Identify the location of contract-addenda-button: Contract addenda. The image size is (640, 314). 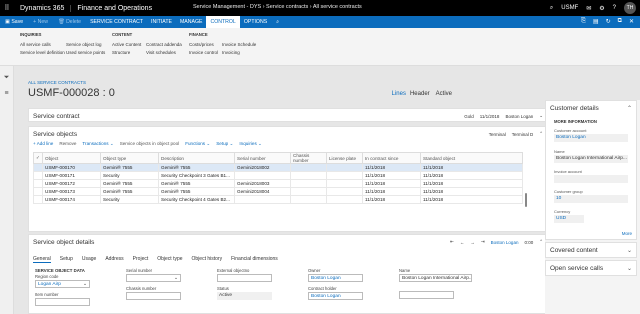
(164, 44).